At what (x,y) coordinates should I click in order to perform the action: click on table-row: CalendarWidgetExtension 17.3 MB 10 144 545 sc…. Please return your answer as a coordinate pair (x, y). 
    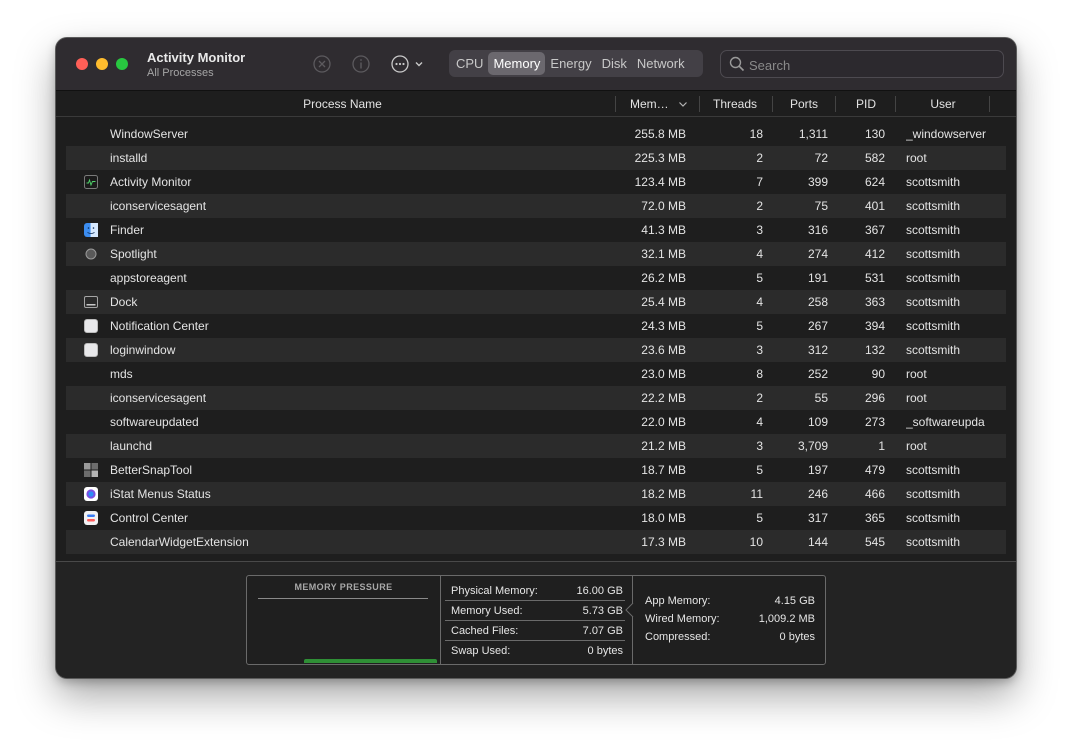
    Looking at the image, I should click on (536, 542).